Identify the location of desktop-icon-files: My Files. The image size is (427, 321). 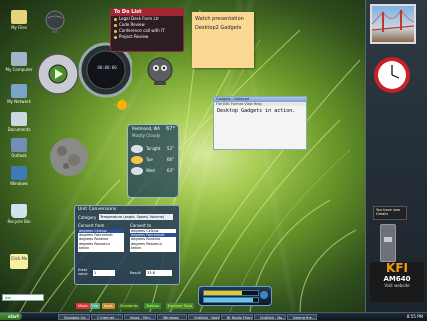
(19, 20).